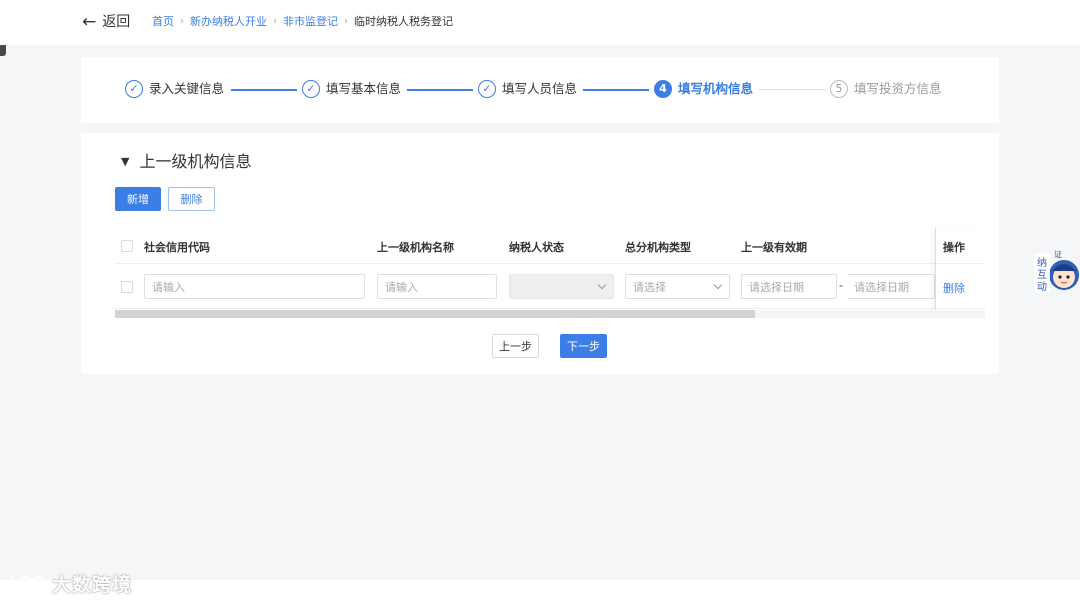  I want to click on step-1: ✓ 录入关键信息, so click(174, 89).